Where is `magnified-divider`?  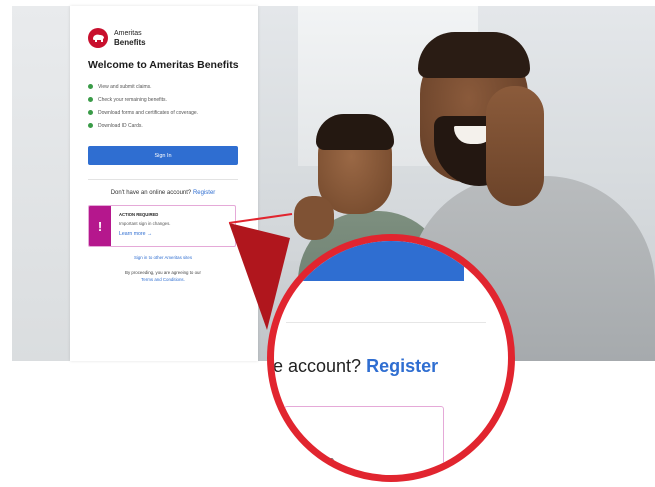
magnified-divider is located at coordinates (386, 322).